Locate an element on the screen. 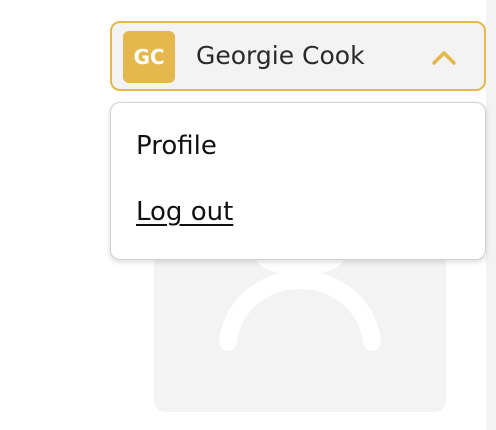 This screenshot has height=430, width=496. user-name: Georgie Cook is located at coordinates (280, 55).